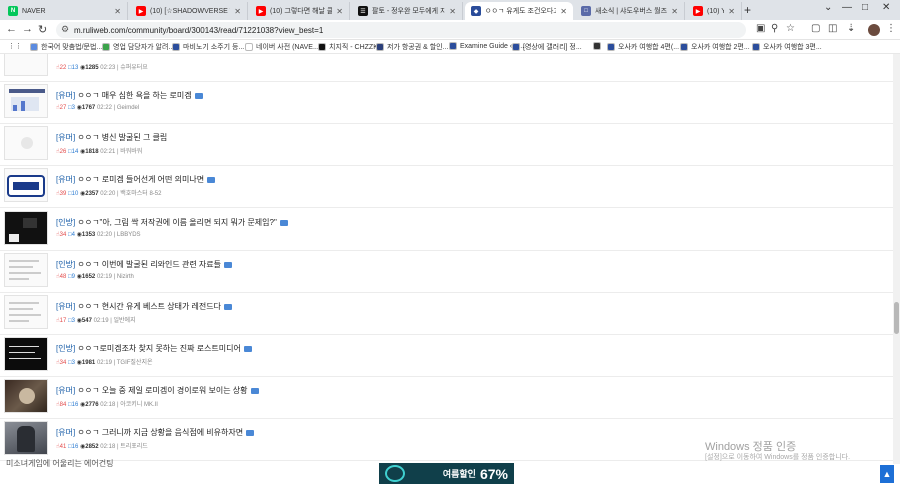  I want to click on minimize-button: —, so click(847, 7).